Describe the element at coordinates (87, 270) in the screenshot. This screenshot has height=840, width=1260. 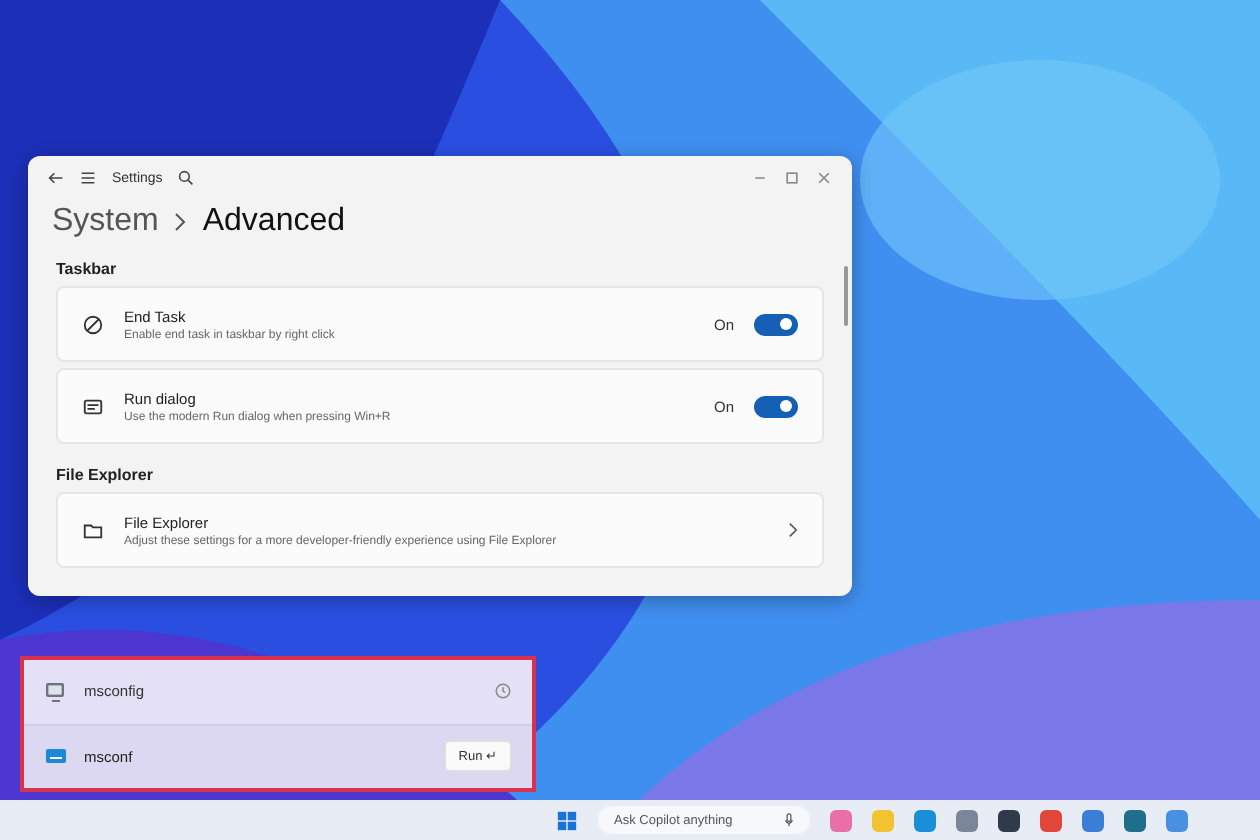
I see `section-heading: Taskbar` at that location.